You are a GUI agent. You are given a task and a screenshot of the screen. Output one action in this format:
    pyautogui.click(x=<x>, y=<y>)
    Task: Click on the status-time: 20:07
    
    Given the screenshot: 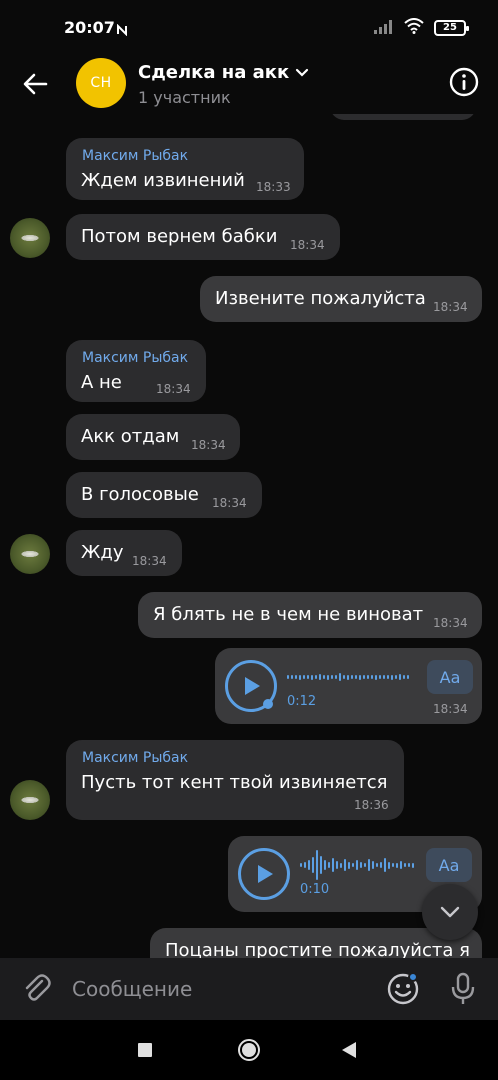 What is the action you would take?
    pyautogui.click(x=89, y=27)
    